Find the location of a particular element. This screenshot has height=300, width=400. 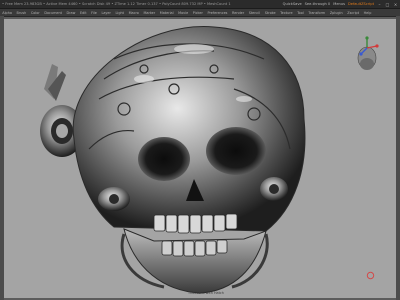

menu-item-document: Document is located at coordinates (53, 13).